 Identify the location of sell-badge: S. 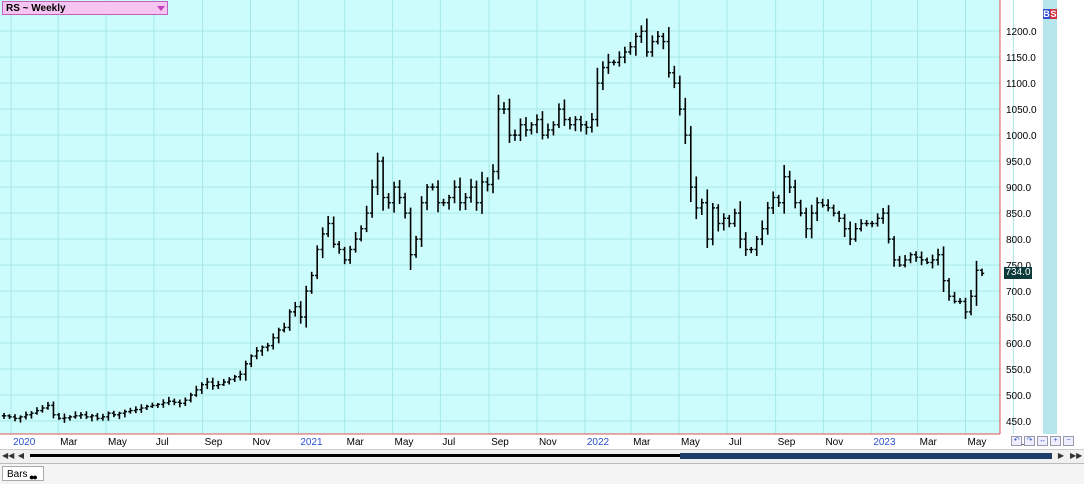
(1053, 14).